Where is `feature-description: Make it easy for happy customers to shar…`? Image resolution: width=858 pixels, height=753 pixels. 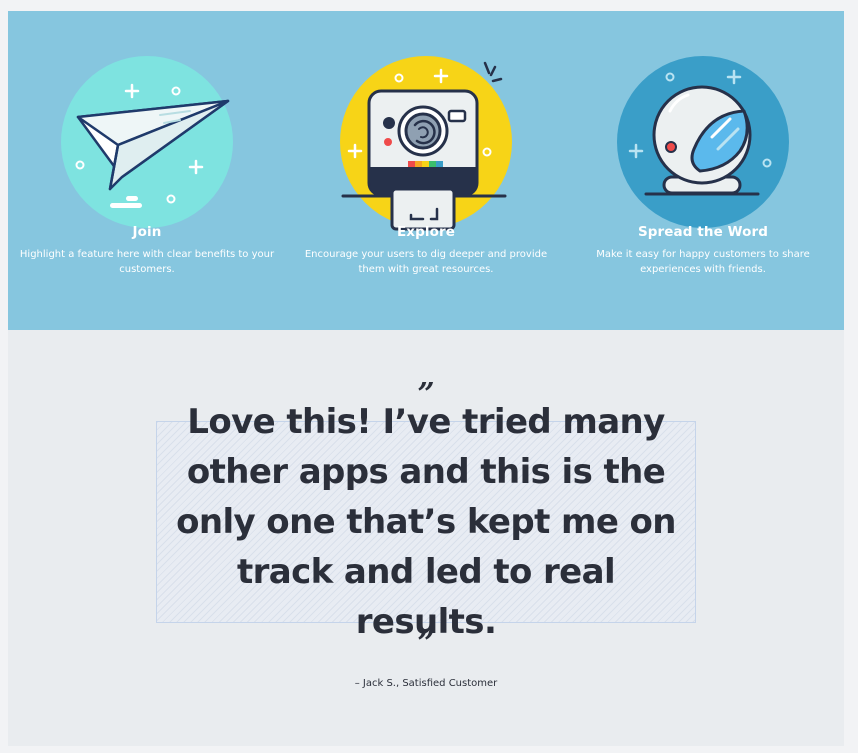 feature-description: Make it easy for happy customers to shar… is located at coordinates (703, 262).